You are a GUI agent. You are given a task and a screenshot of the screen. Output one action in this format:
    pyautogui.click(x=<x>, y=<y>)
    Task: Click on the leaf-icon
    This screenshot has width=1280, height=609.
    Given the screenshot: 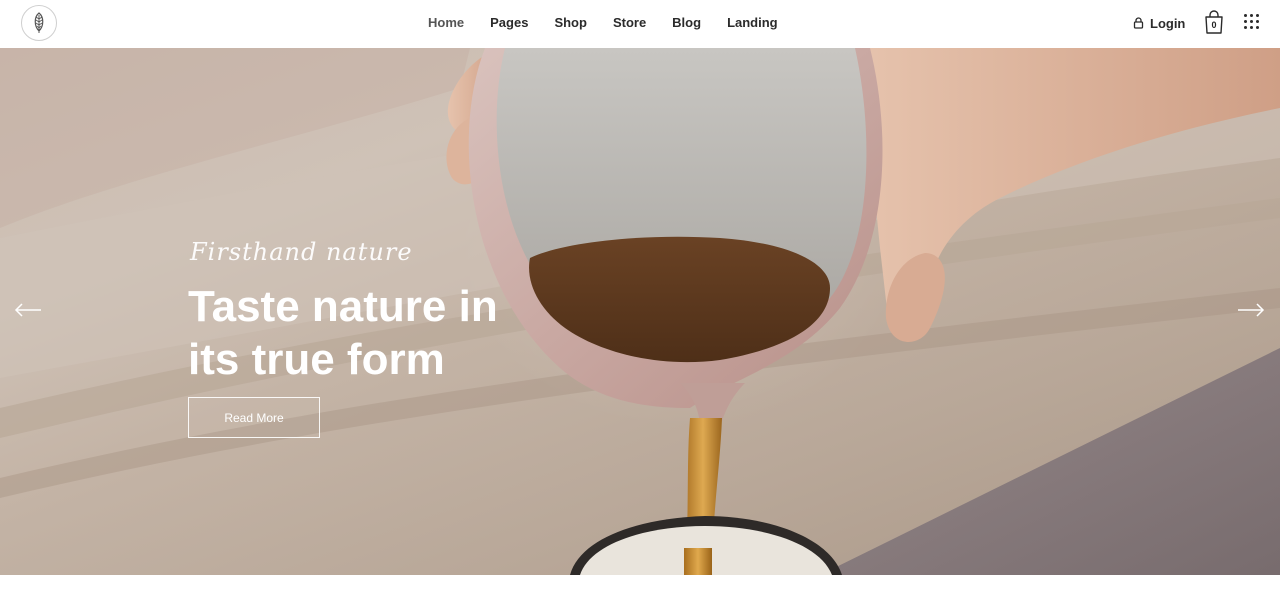 What is the action you would take?
    pyautogui.click(x=39, y=22)
    